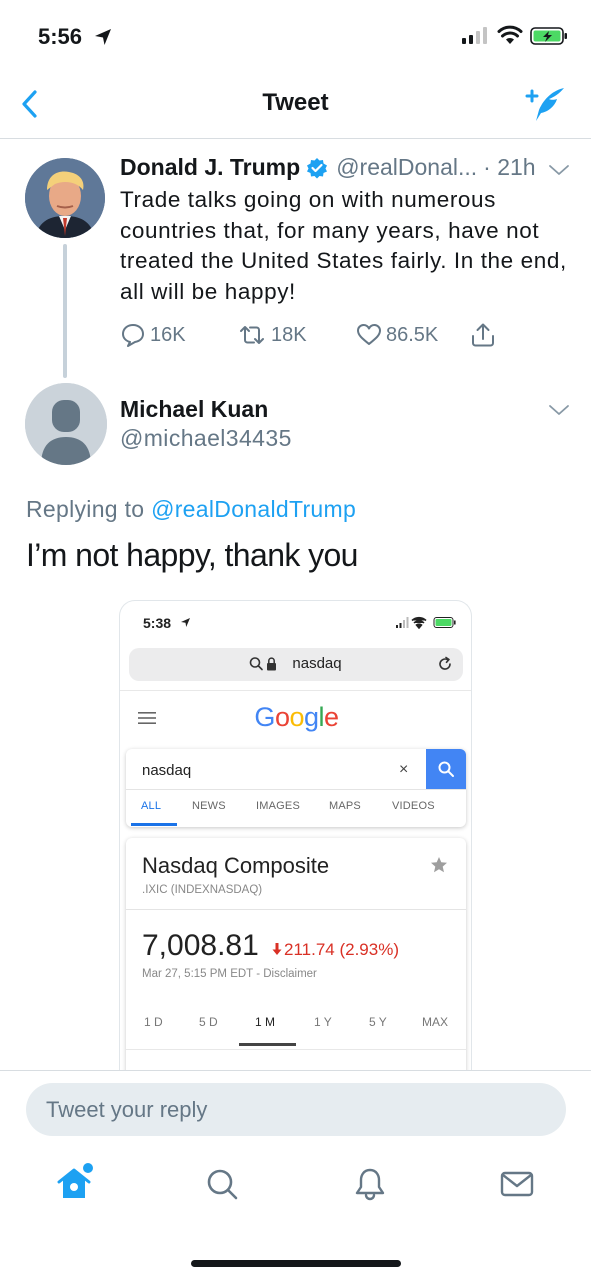 The height and width of the screenshot is (1280, 591). What do you see at coordinates (153, 1022) in the screenshot?
I see `range-1d: 1 D` at bounding box center [153, 1022].